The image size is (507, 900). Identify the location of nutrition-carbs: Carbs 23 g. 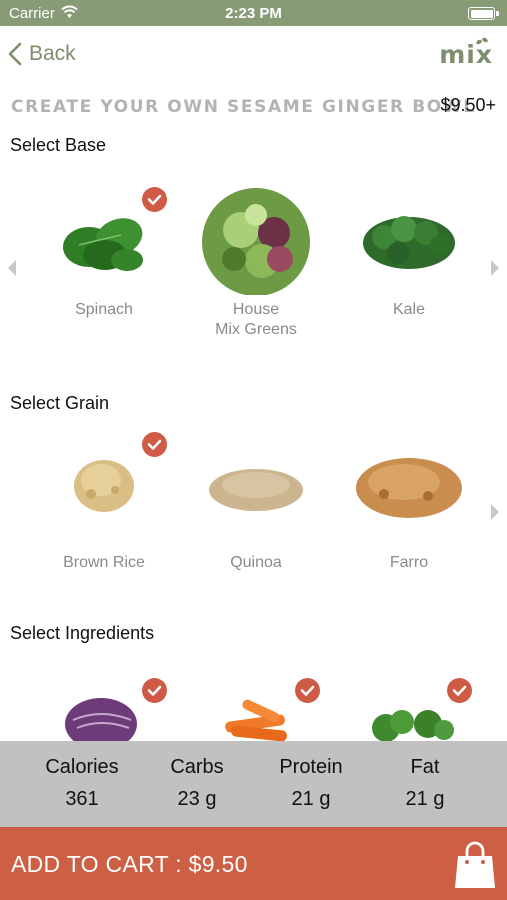
(197, 783).